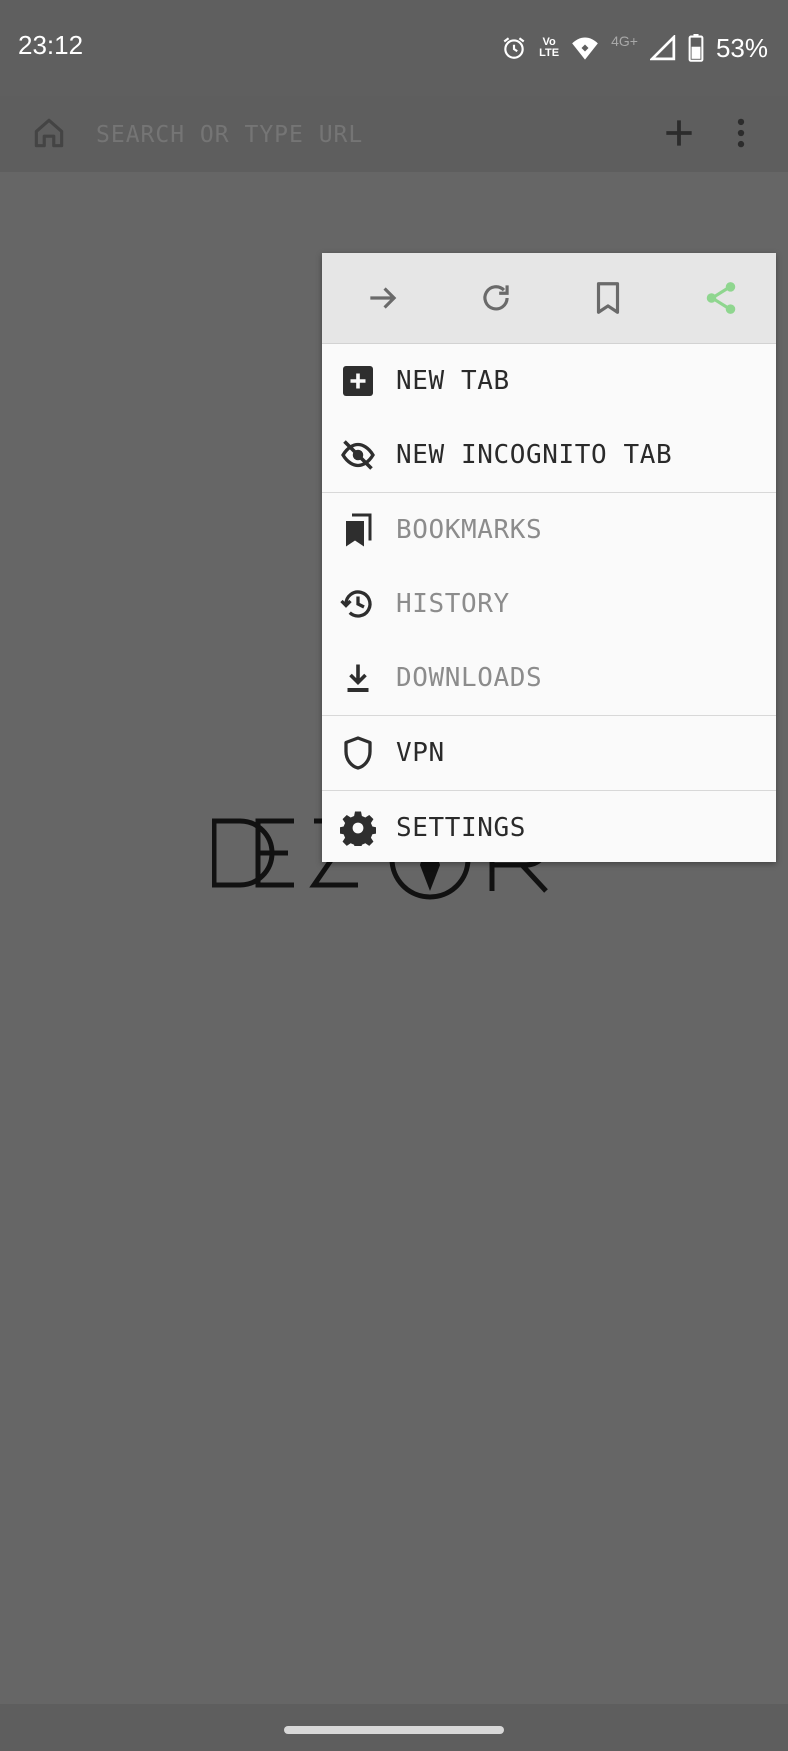 The image size is (788, 1751). I want to click on refresh-icon, so click(496, 298).